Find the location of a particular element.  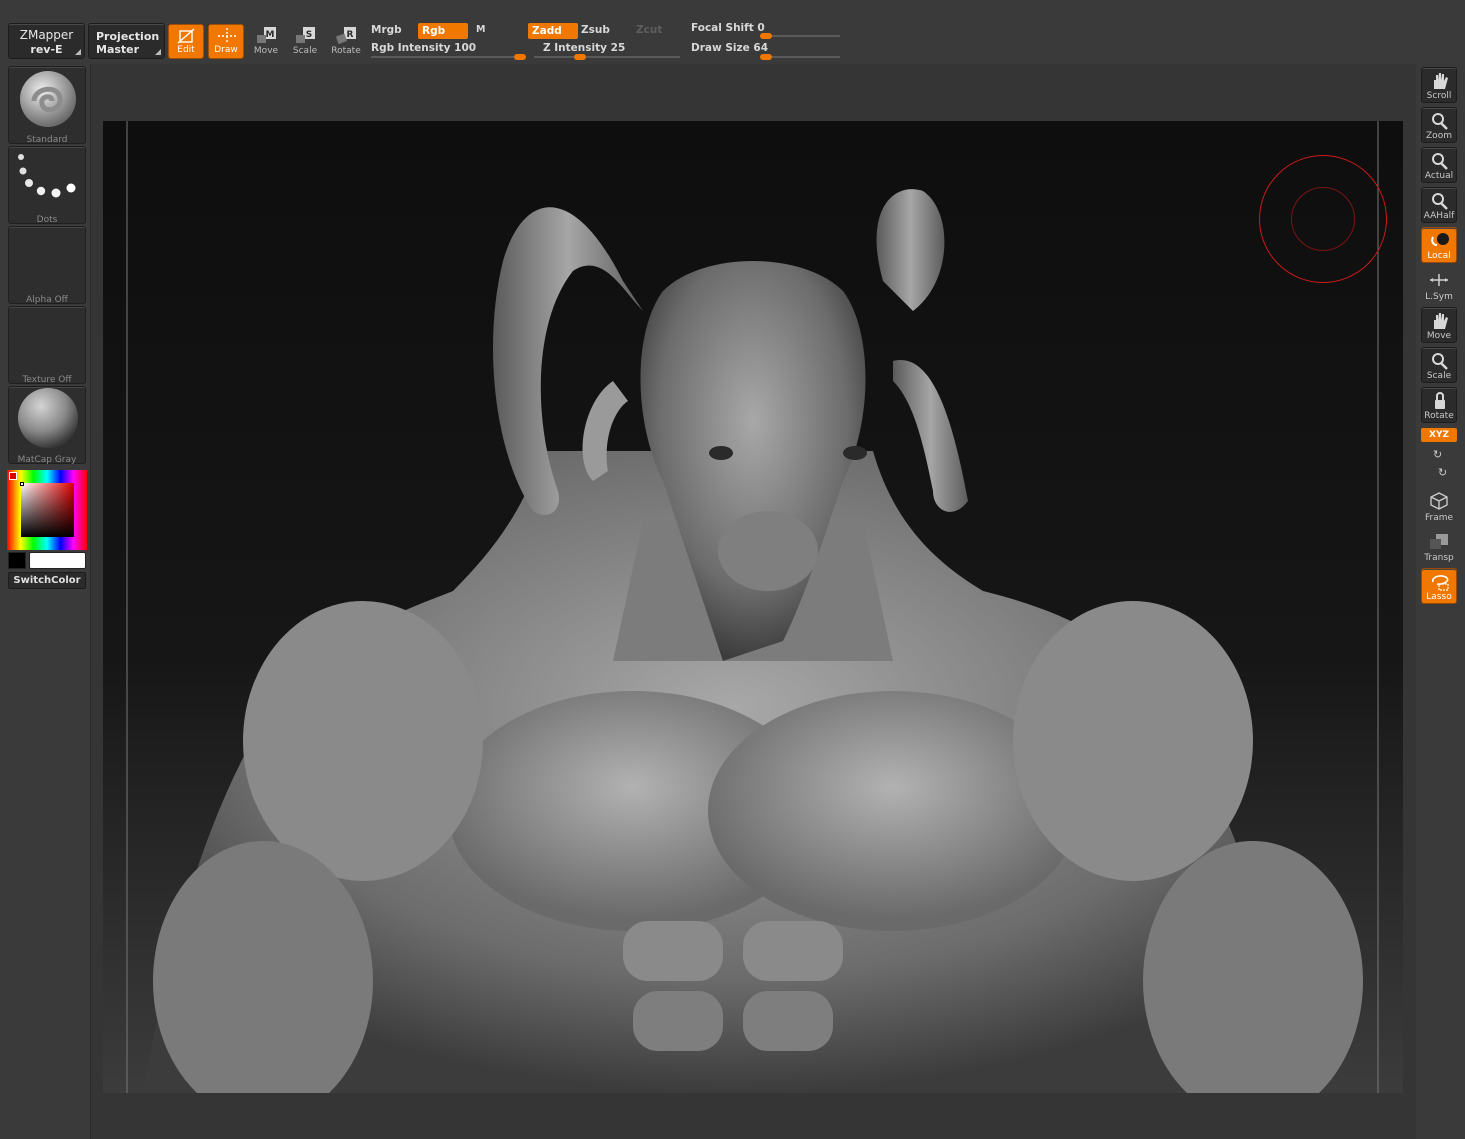

color-marker is located at coordinates (22, 484).